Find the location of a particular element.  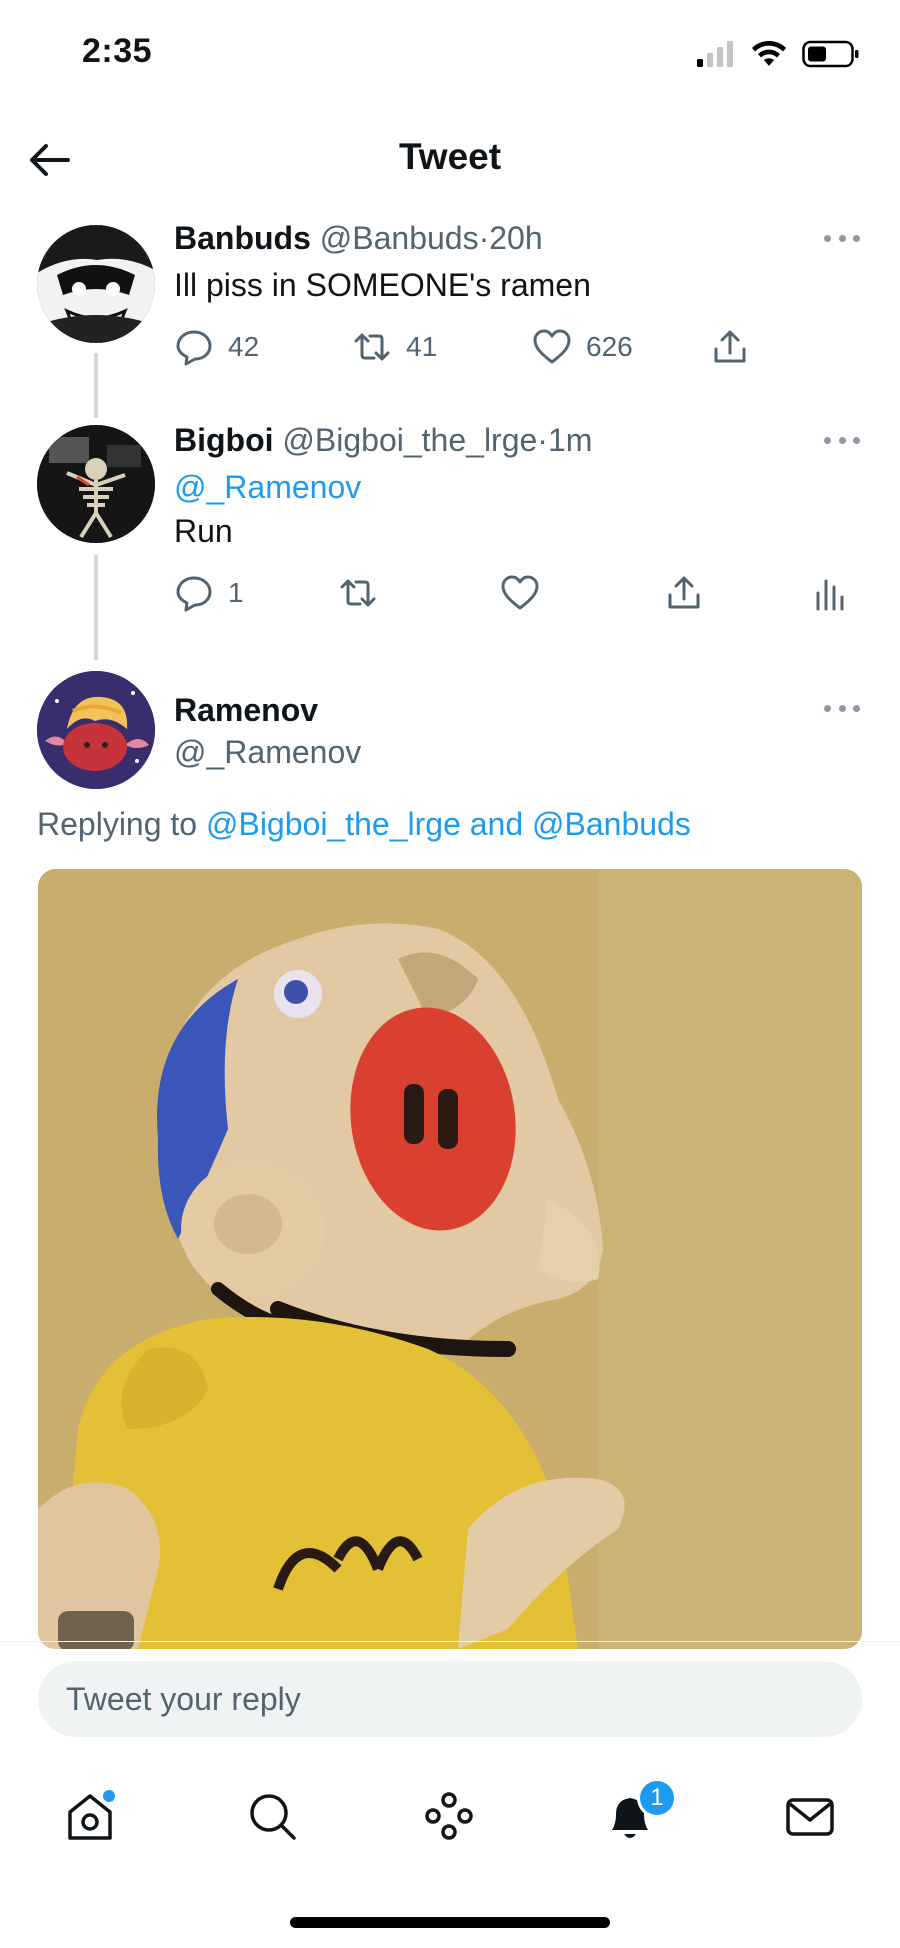

like-button is located at coordinates (520, 593).